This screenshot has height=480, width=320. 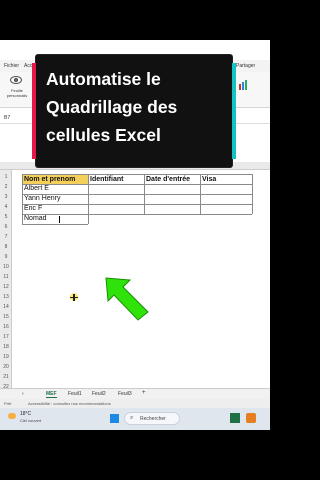 I want to click on crosshair-icon, so click(x=74, y=297).